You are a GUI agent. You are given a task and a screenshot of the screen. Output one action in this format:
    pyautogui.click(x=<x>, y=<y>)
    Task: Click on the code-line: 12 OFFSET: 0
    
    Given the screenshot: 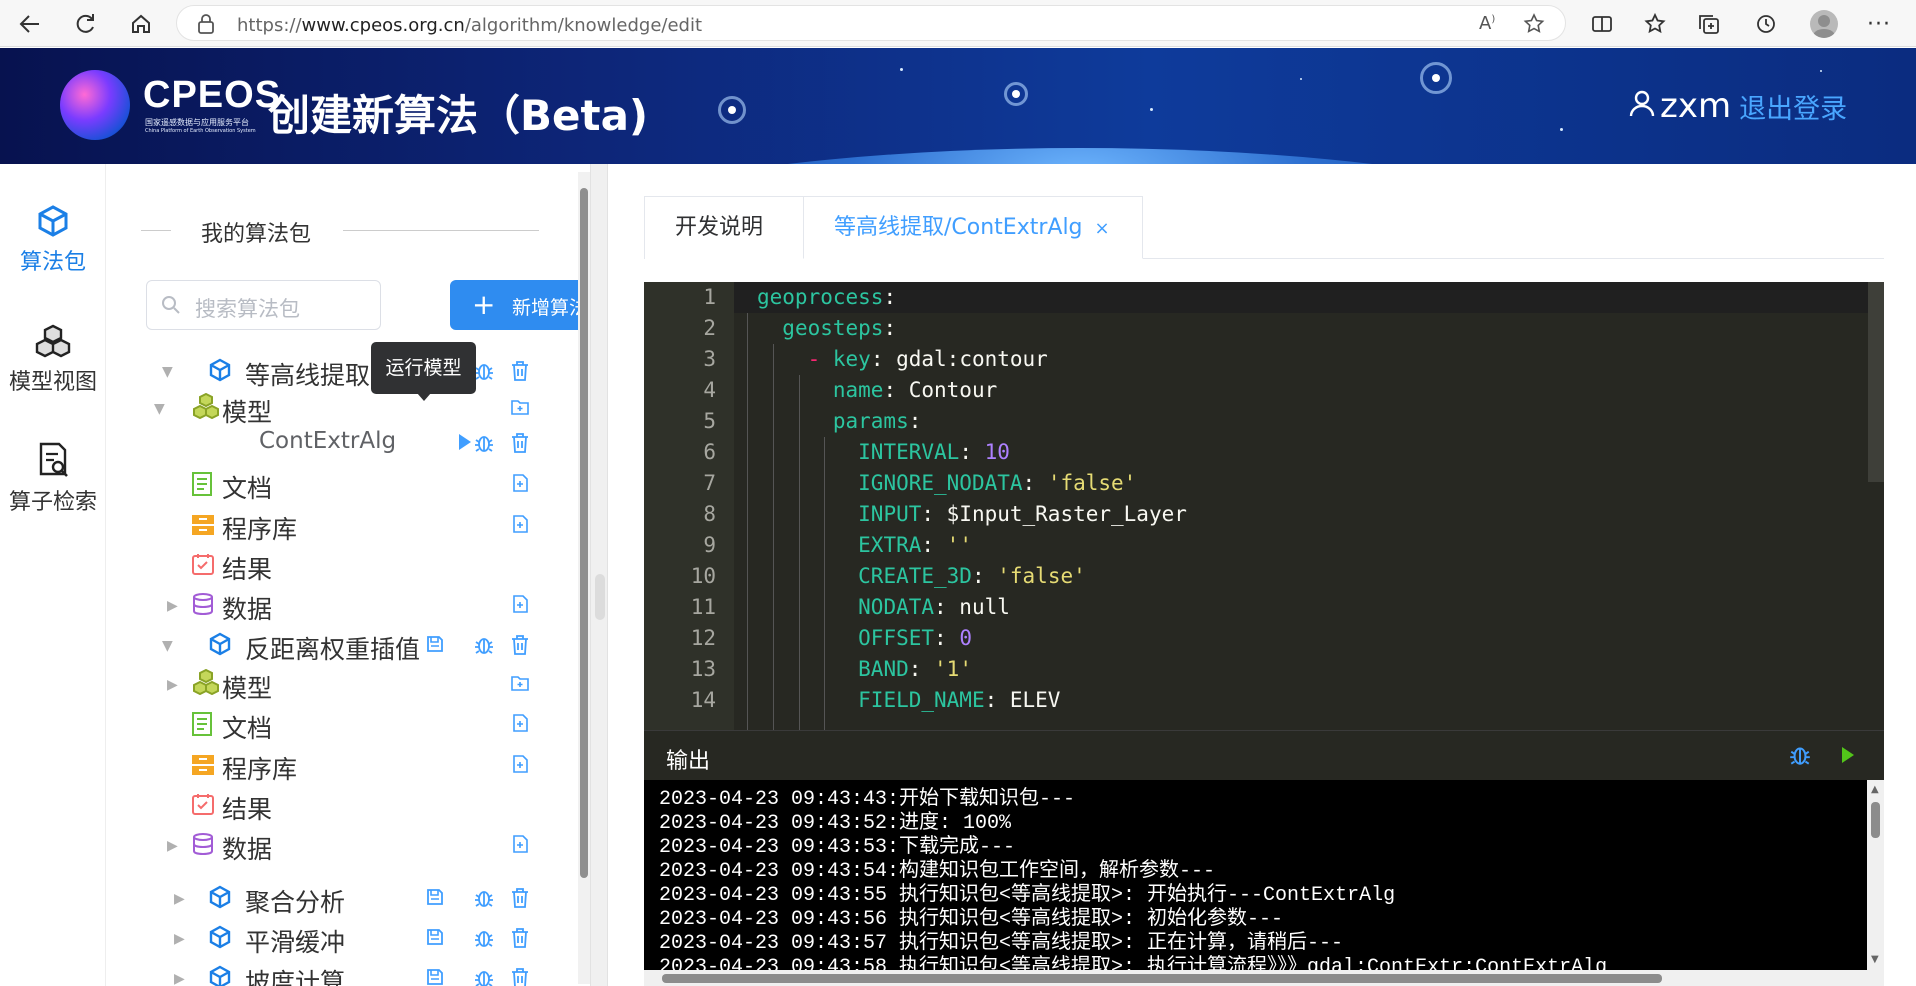 What is the action you would take?
    pyautogui.click(x=1264, y=638)
    